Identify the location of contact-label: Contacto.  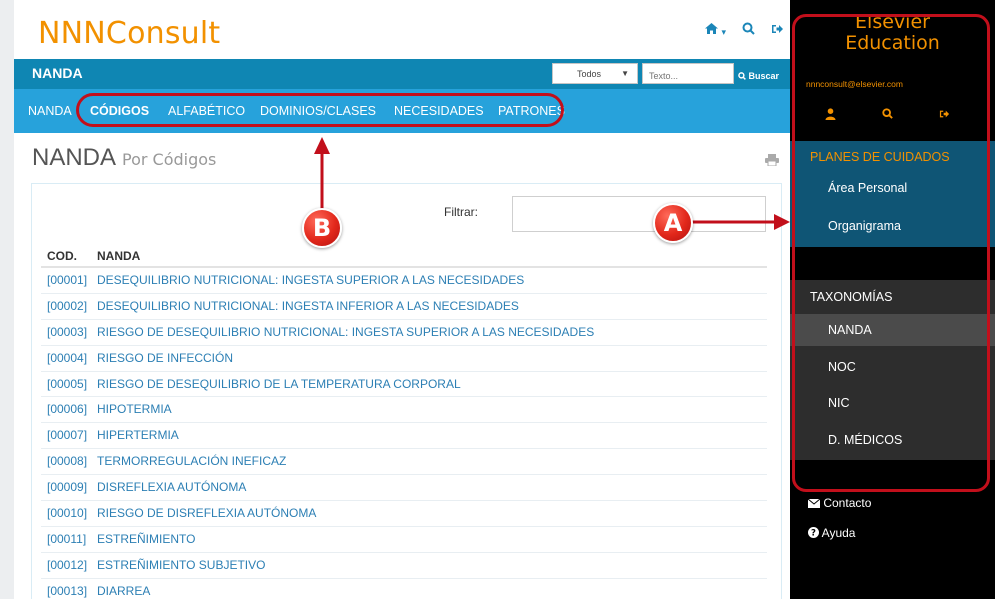
(847, 503).